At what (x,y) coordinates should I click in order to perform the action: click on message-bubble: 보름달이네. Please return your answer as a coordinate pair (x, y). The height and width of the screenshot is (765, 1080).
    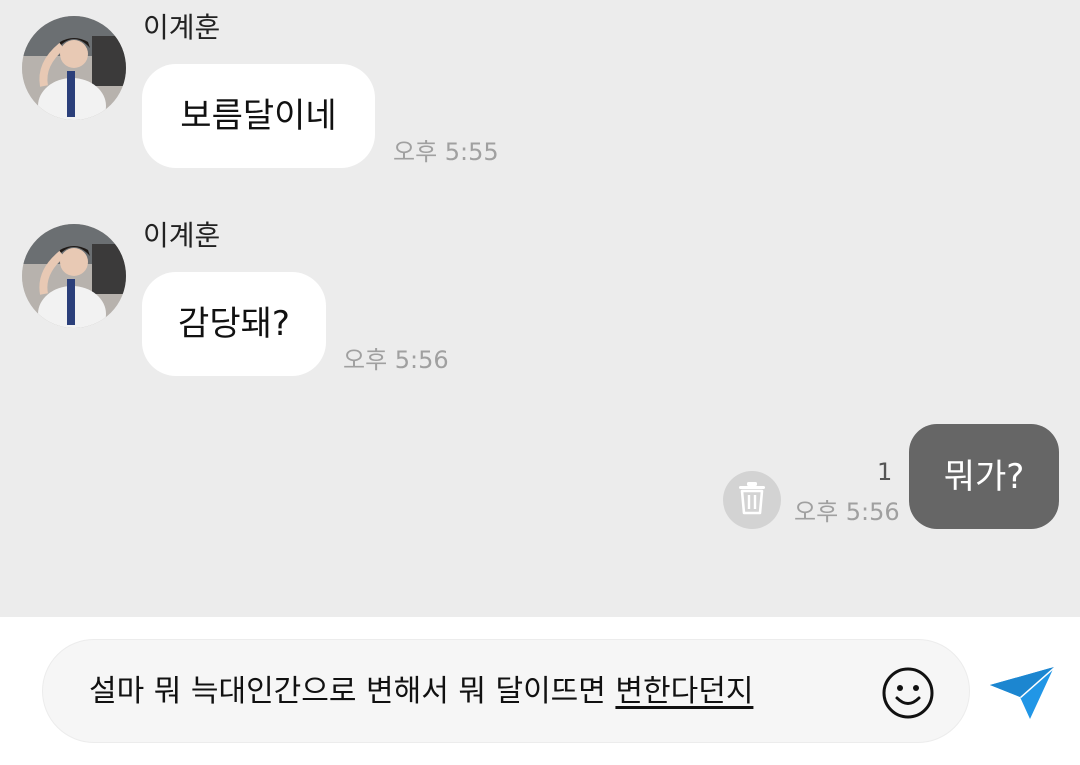
    Looking at the image, I should click on (258, 116).